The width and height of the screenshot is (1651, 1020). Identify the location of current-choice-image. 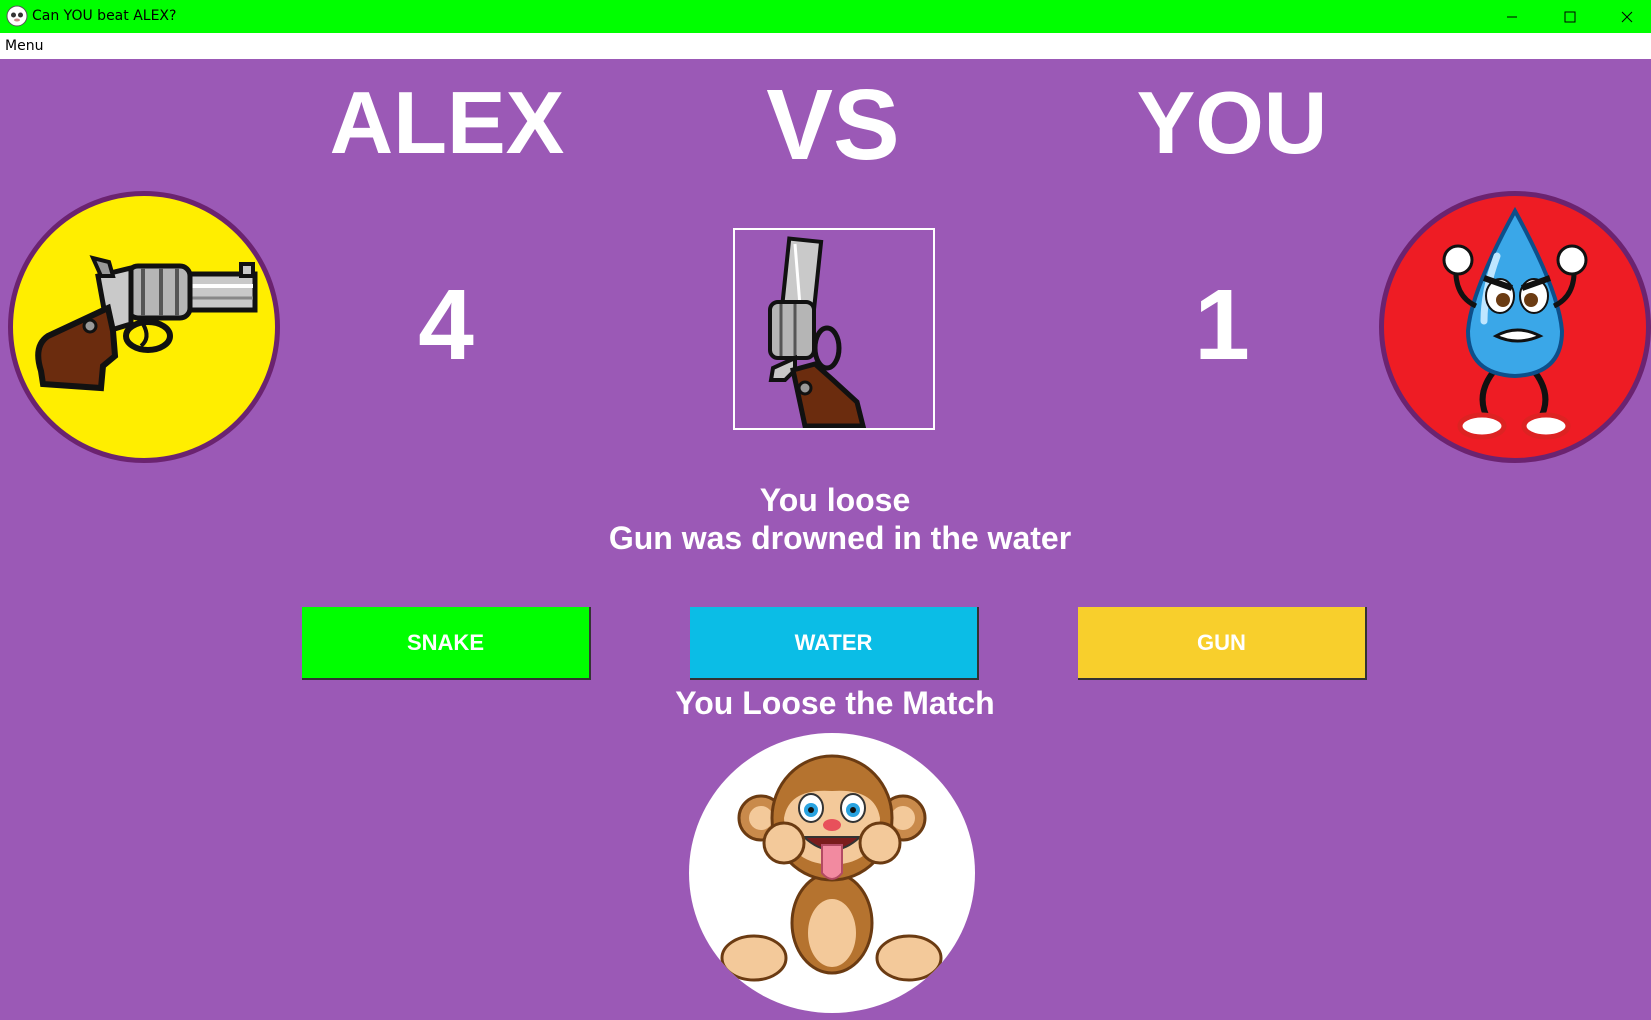
(834, 329).